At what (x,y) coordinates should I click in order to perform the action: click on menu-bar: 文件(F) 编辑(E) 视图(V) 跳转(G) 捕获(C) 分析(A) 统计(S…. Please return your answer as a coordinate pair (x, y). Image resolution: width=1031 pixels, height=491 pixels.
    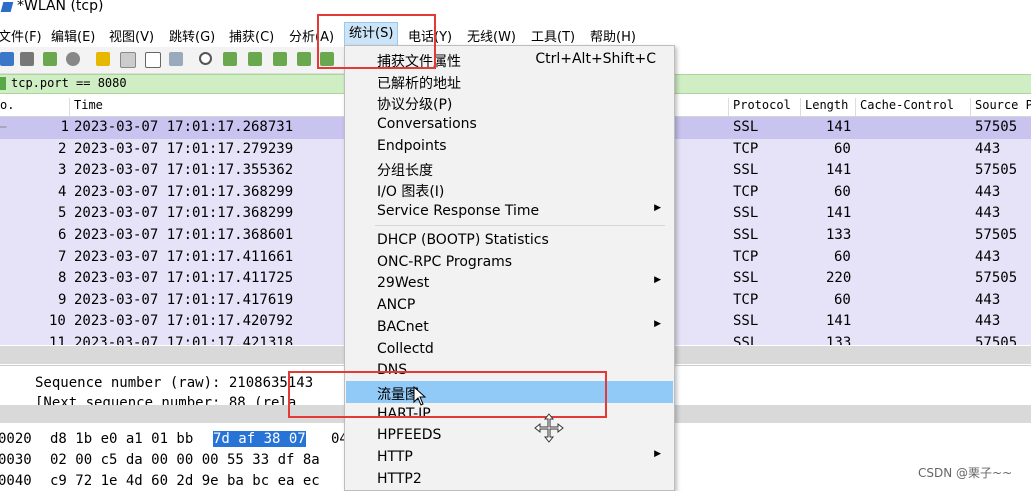
    Looking at the image, I should click on (515, 34).